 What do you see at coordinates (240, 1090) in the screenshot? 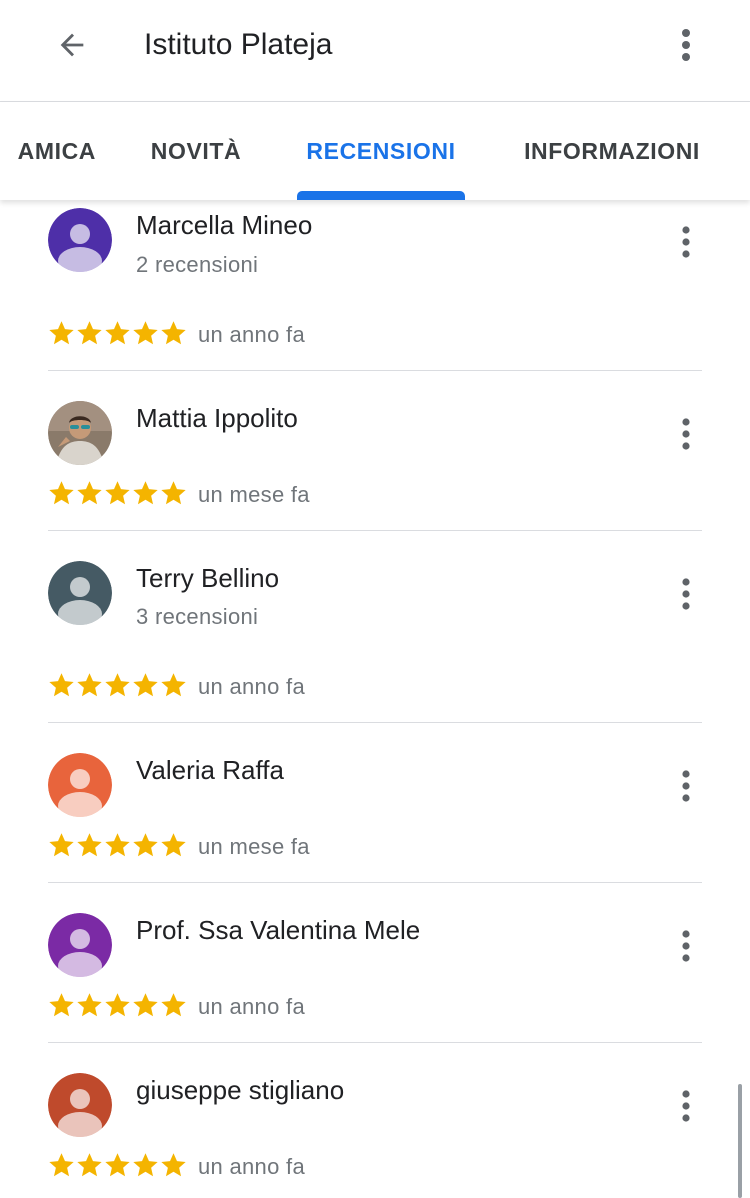
I see `reviewer-name: giuseppe stigliano` at bounding box center [240, 1090].